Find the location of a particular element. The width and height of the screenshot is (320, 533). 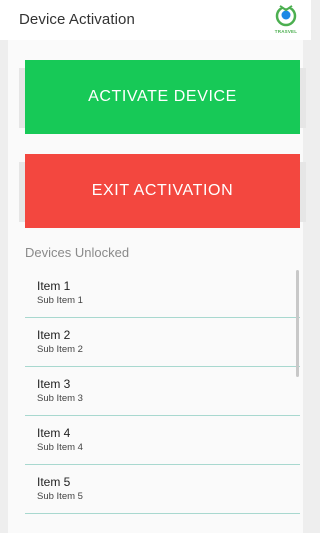

logo-icon is located at coordinates (286, 13).